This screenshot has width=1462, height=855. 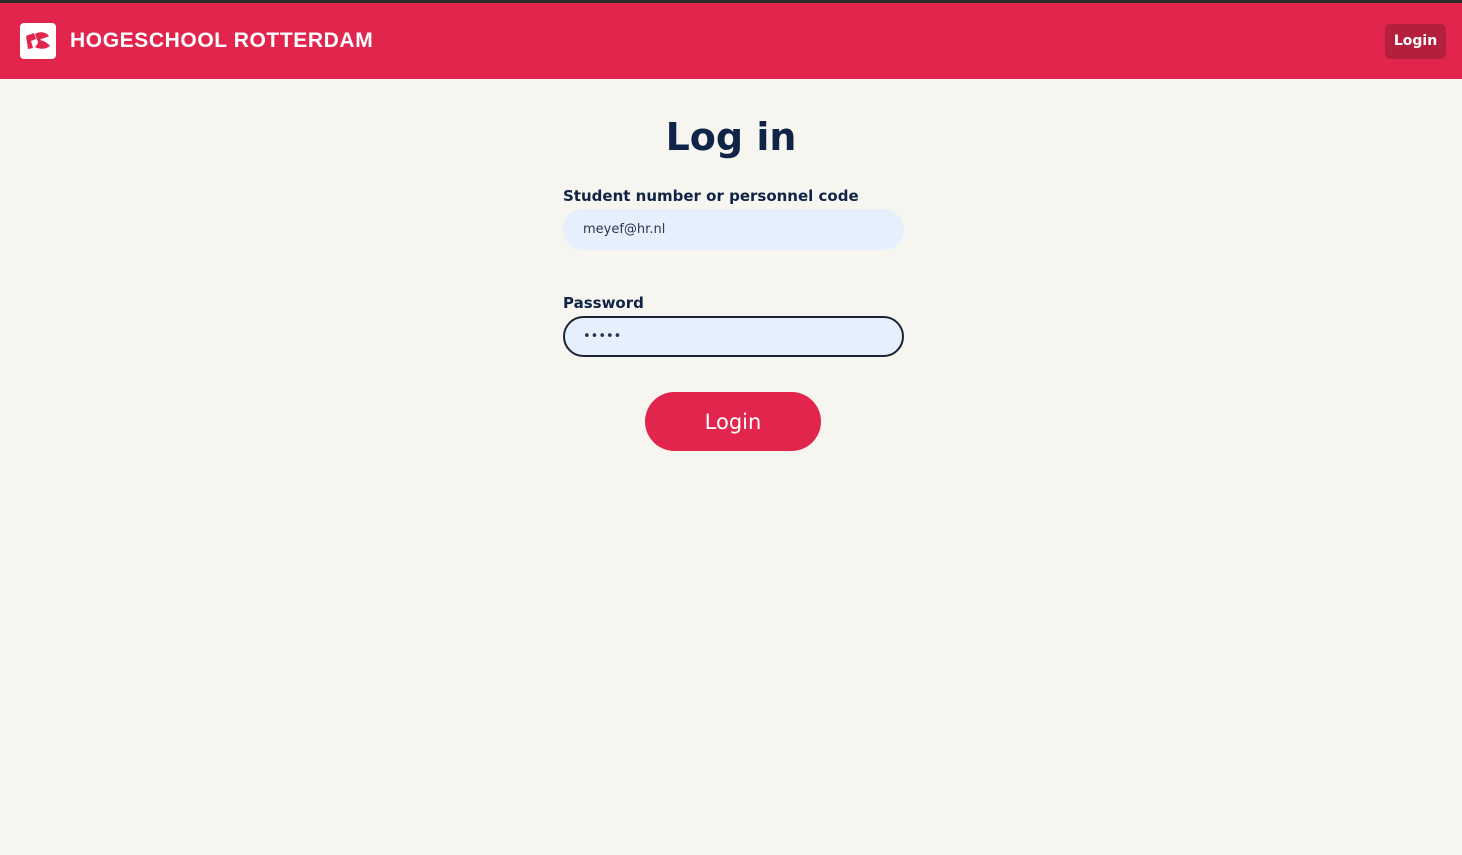 I want to click on password-group: Password, so click(x=733, y=325).